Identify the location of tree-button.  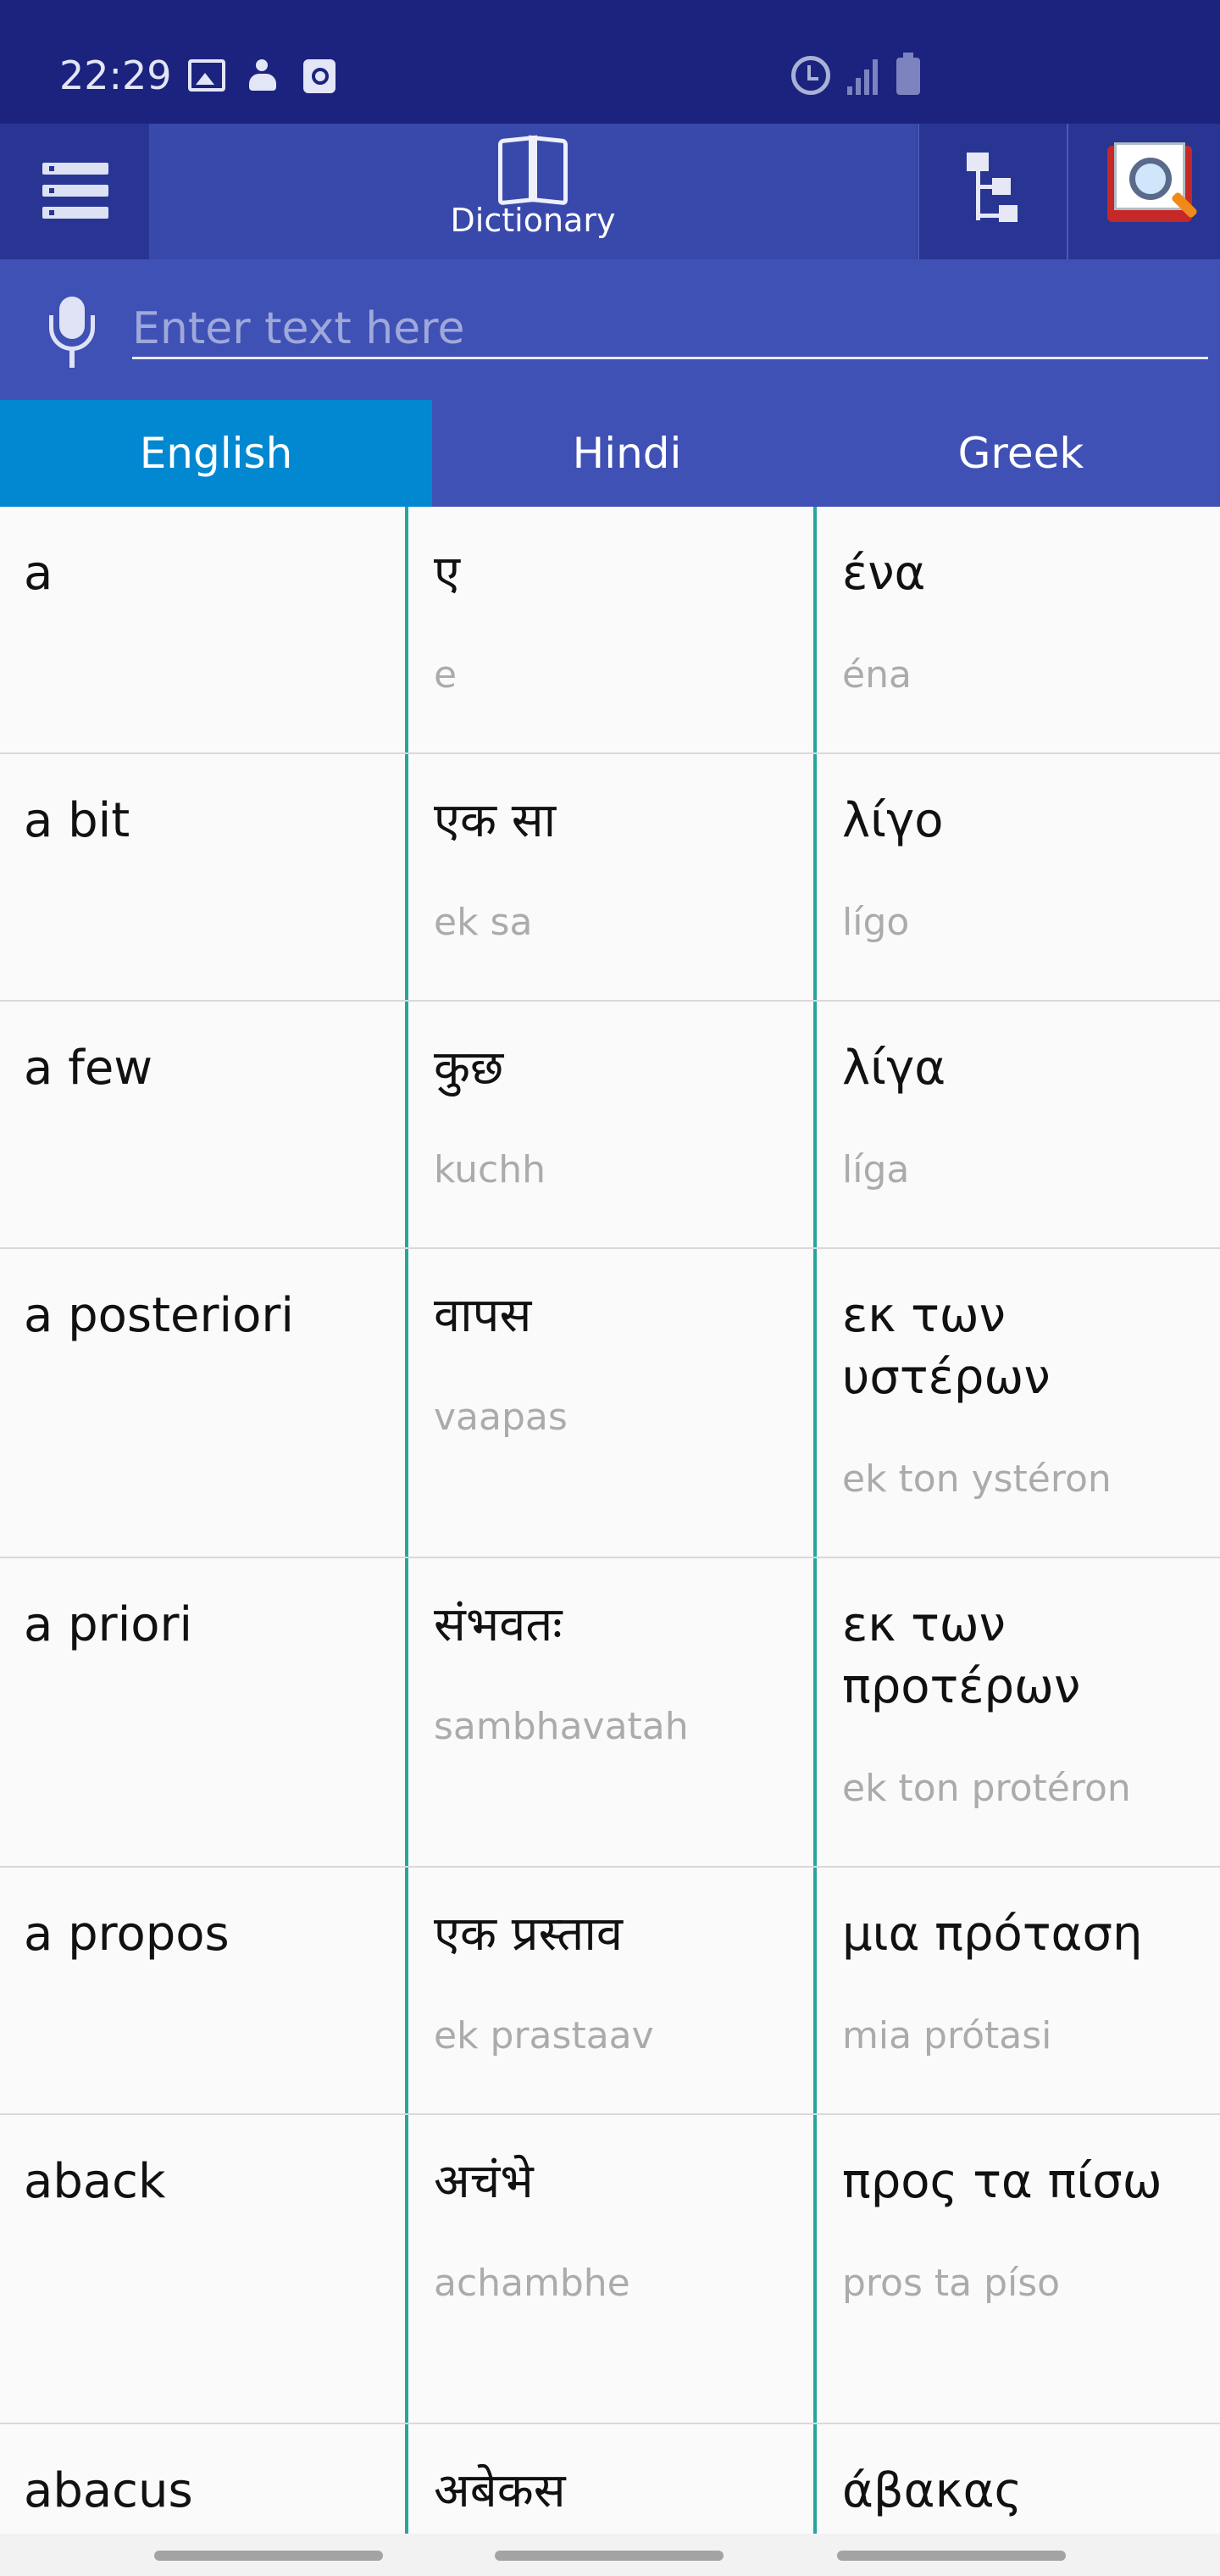
(992, 191).